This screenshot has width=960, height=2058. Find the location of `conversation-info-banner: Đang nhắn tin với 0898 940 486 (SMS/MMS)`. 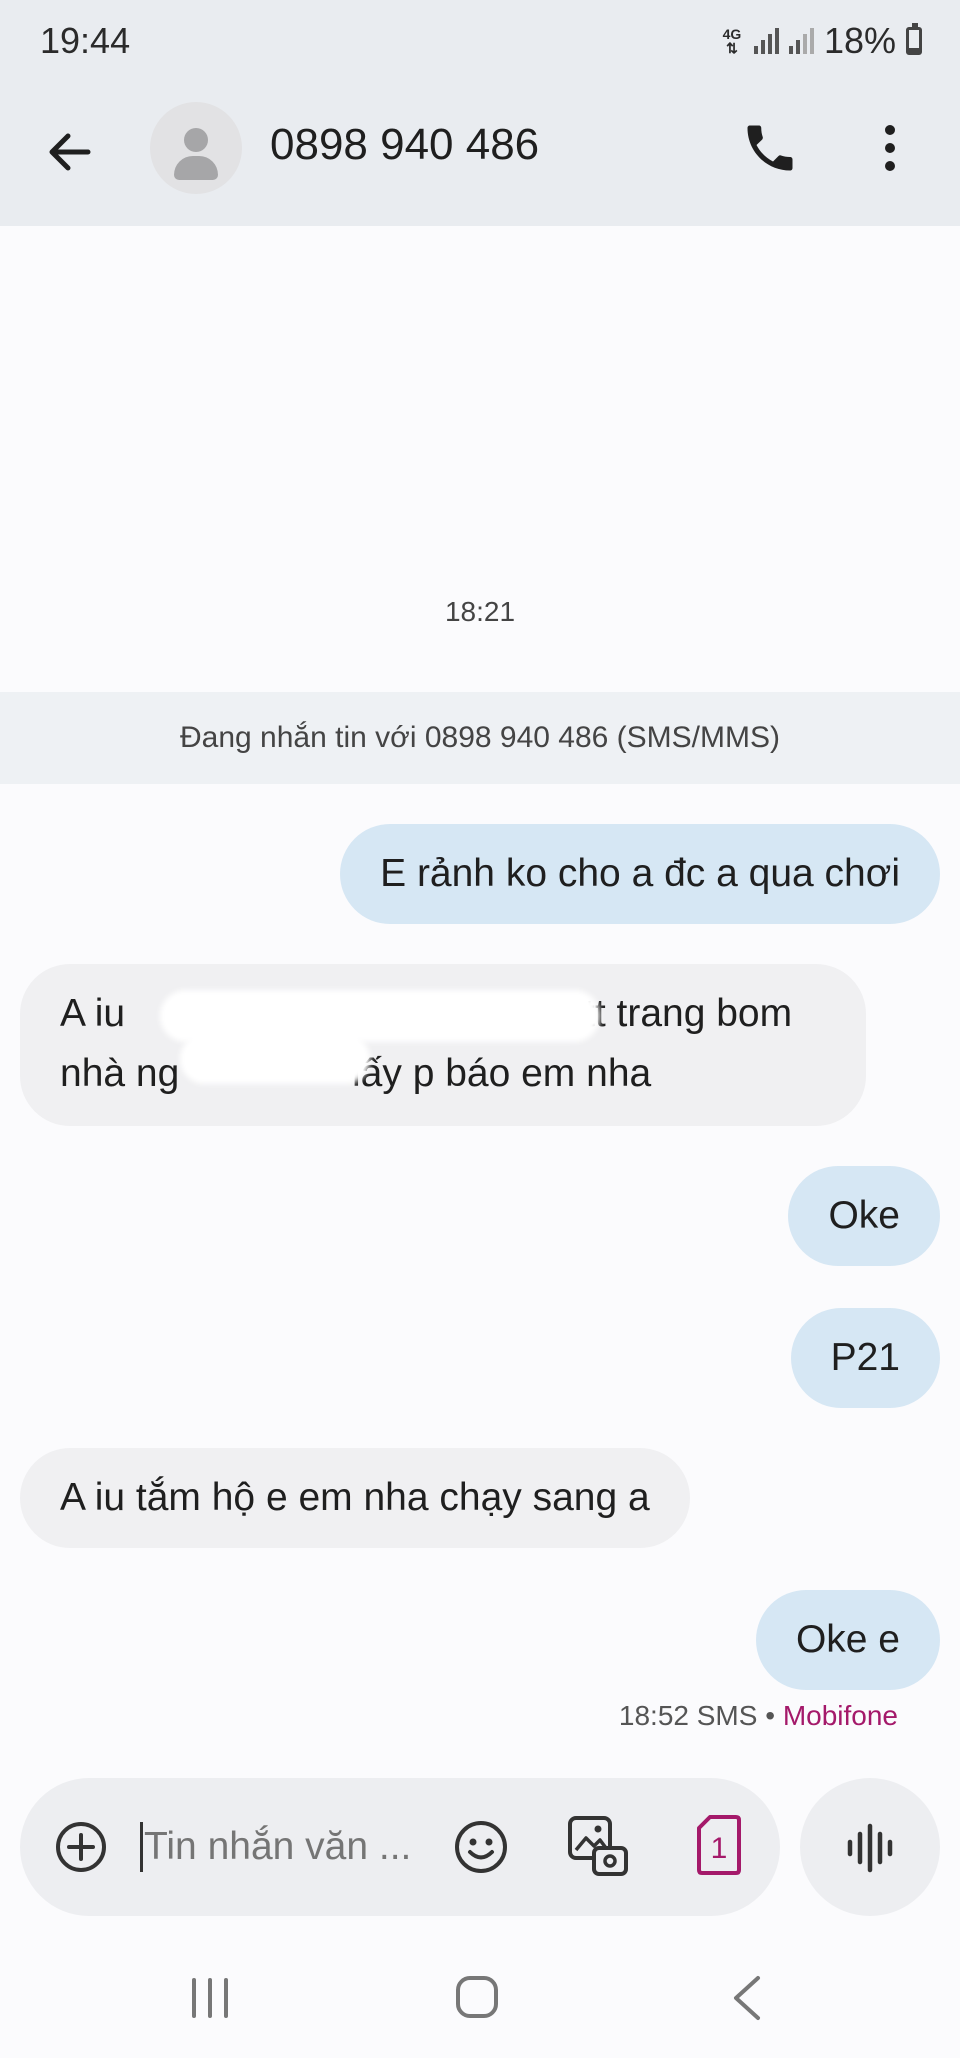

conversation-info-banner: Đang nhắn tin với 0898 940 486 (SMS/MMS) is located at coordinates (480, 738).